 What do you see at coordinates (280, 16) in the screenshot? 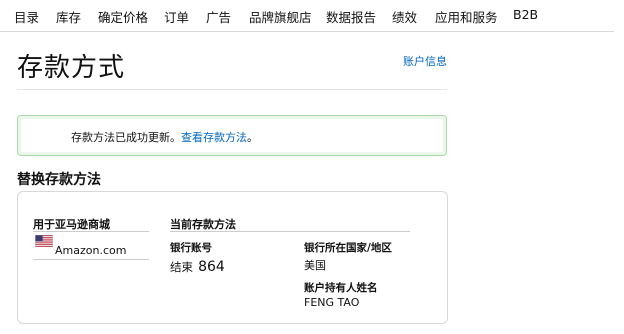
I see `nav-item-brand-stores: 品牌旗舰店` at bounding box center [280, 16].